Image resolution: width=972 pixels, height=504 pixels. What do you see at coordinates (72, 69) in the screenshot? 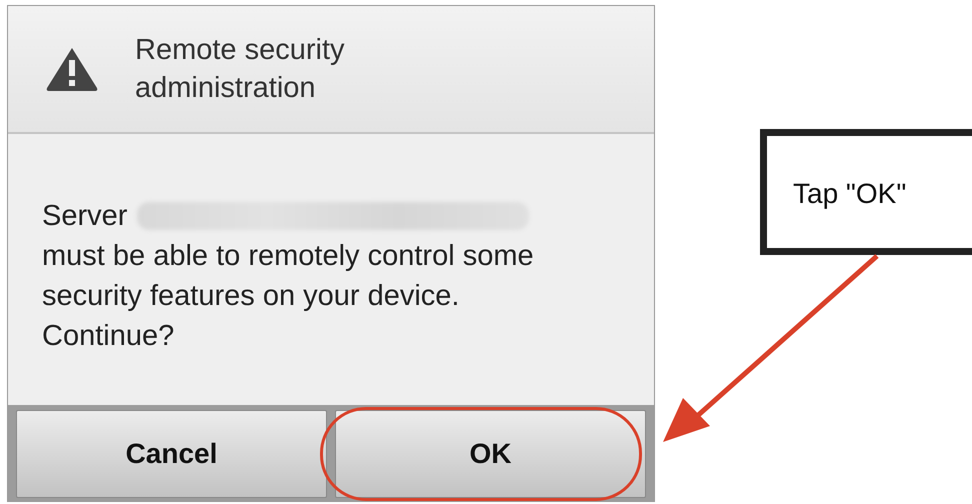
I see `warning-icon` at bounding box center [72, 69].